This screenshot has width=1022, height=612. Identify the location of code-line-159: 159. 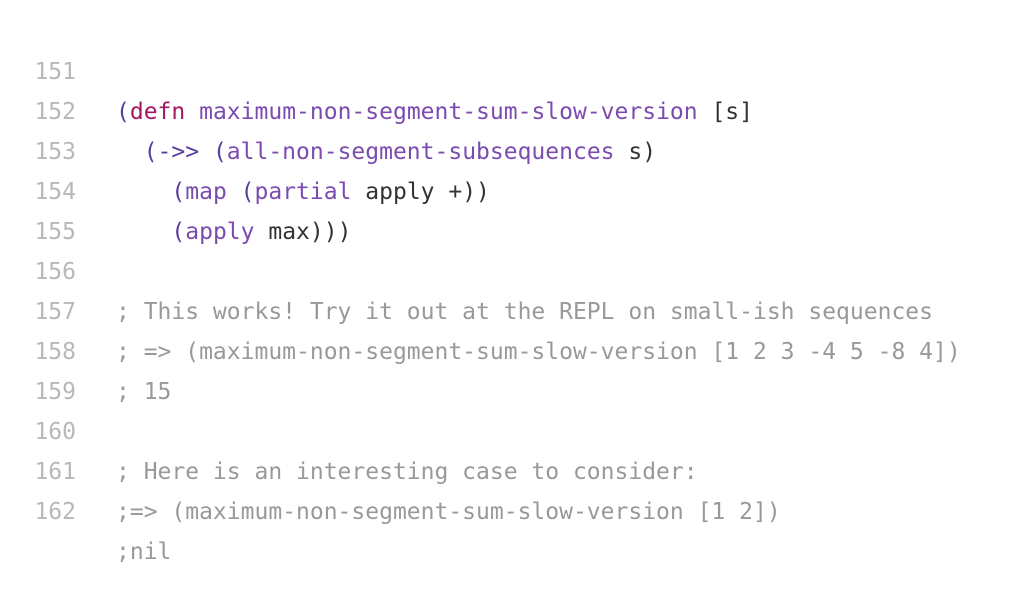
(511, 368).